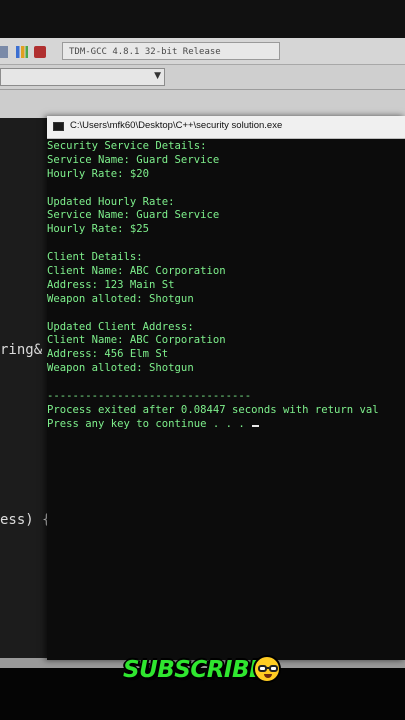 This screenshot has height=720, width=405. Describe the element at coordinates (256, 425) in the screenshot. I see `text-cursor` at that location.